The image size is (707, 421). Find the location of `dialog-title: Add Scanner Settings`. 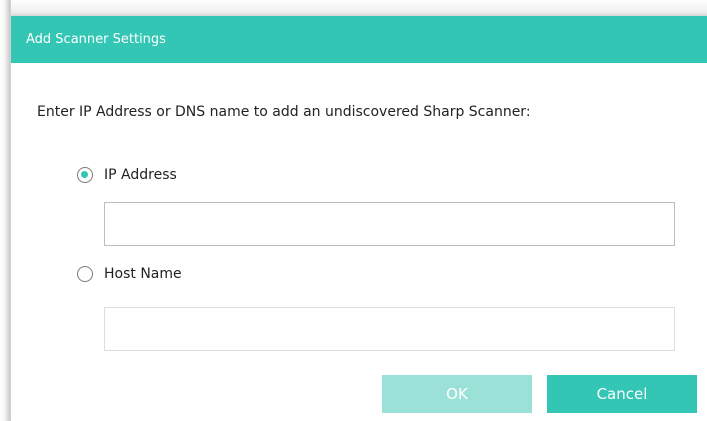

dialog-title: Add Scanner Settings is located at coordinates (96, 39).